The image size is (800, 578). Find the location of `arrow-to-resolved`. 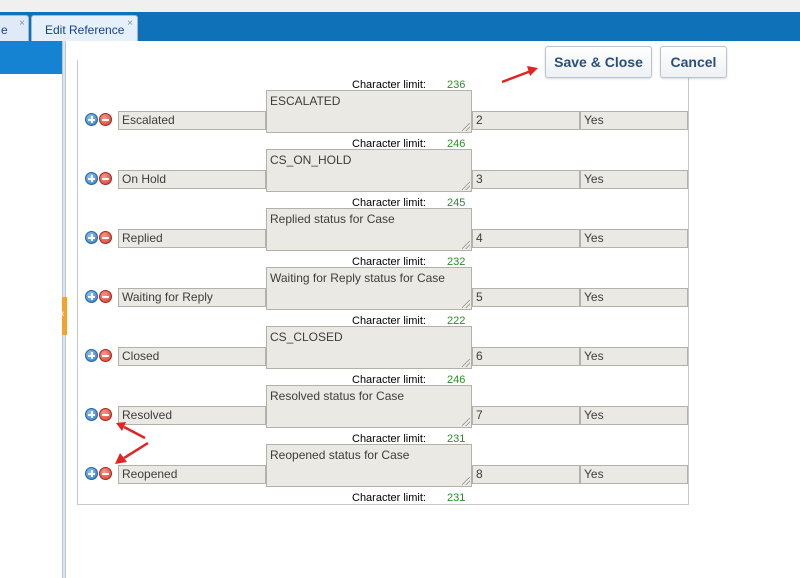

arrow-to-resolved is located at coordinates (134, 432).